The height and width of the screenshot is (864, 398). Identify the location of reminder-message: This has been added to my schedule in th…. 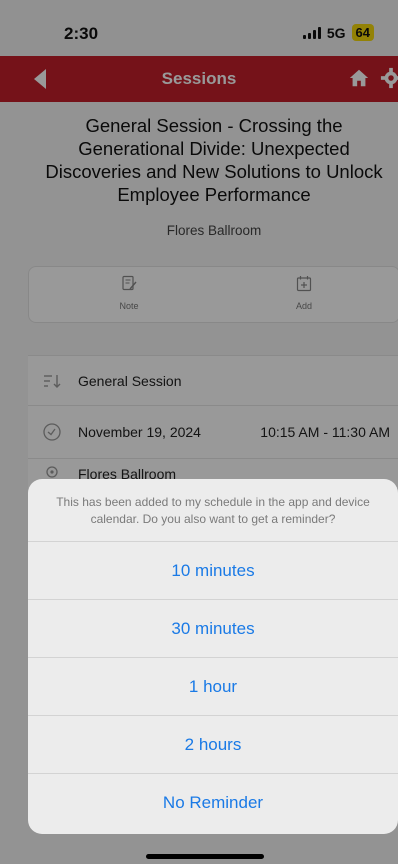
(213, 510).